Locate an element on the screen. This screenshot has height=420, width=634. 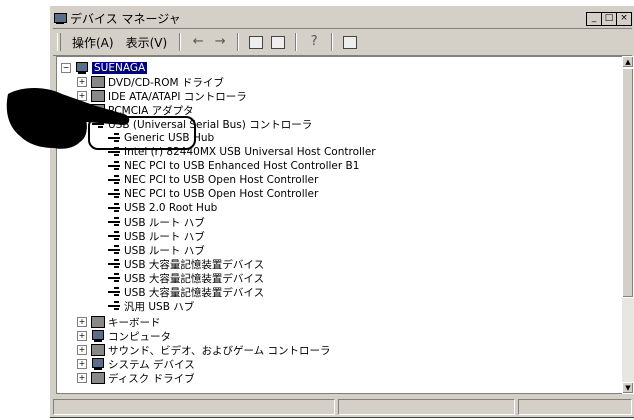
usb-device-item: USB 2.0 Root Hub is located at coordinates (162, 208).